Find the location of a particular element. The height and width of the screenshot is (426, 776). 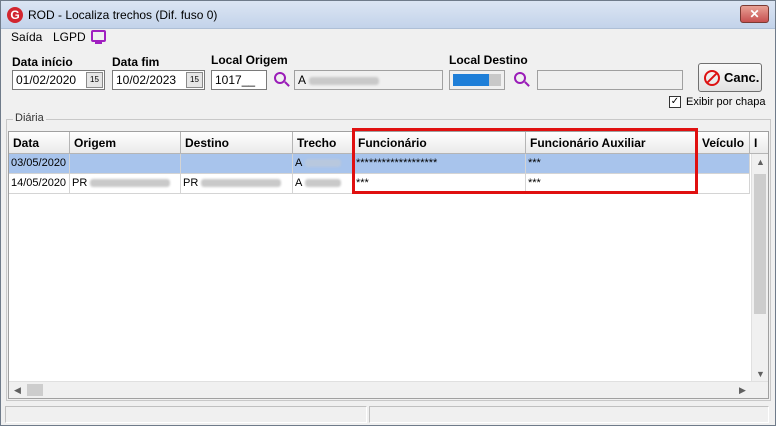

local-destino-label: Local Destino is located at coordinates (488, 60).